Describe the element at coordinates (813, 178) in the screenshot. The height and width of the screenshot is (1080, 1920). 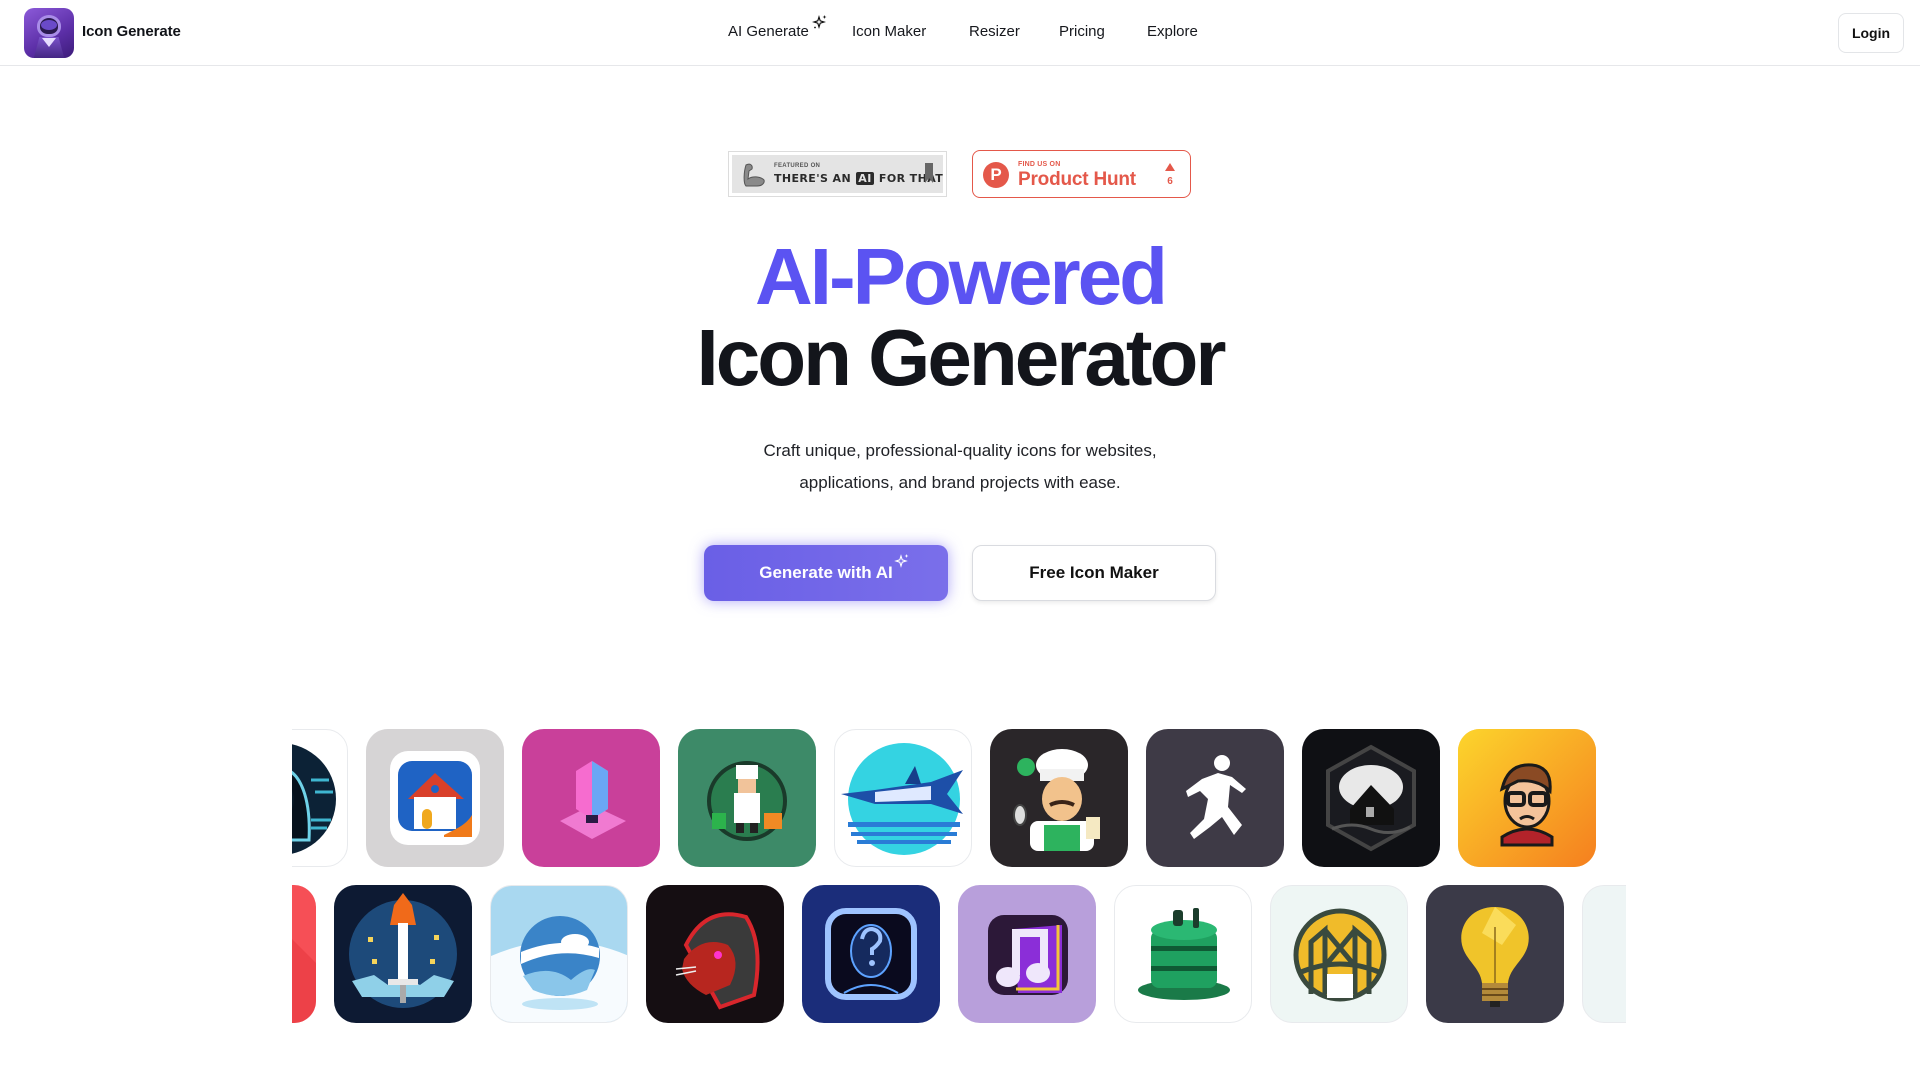
I see `taaft-title-pre: THERE'S AN` at that location.